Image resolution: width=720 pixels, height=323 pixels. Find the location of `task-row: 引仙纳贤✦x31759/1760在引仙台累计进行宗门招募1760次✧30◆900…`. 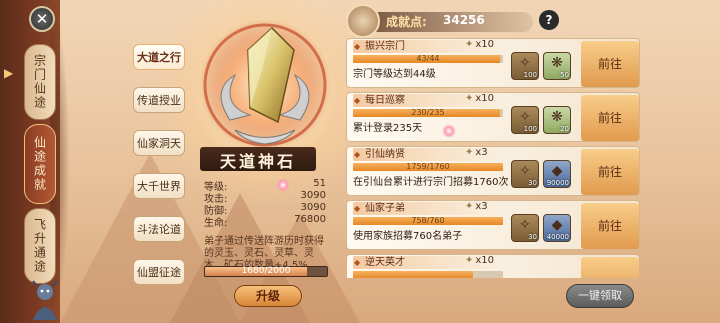

task-row: 引仙纳贤✦x31759/1760在引仙台累计进行宗门招募1760次✧30◆900… is located at coordinates (493, 171).